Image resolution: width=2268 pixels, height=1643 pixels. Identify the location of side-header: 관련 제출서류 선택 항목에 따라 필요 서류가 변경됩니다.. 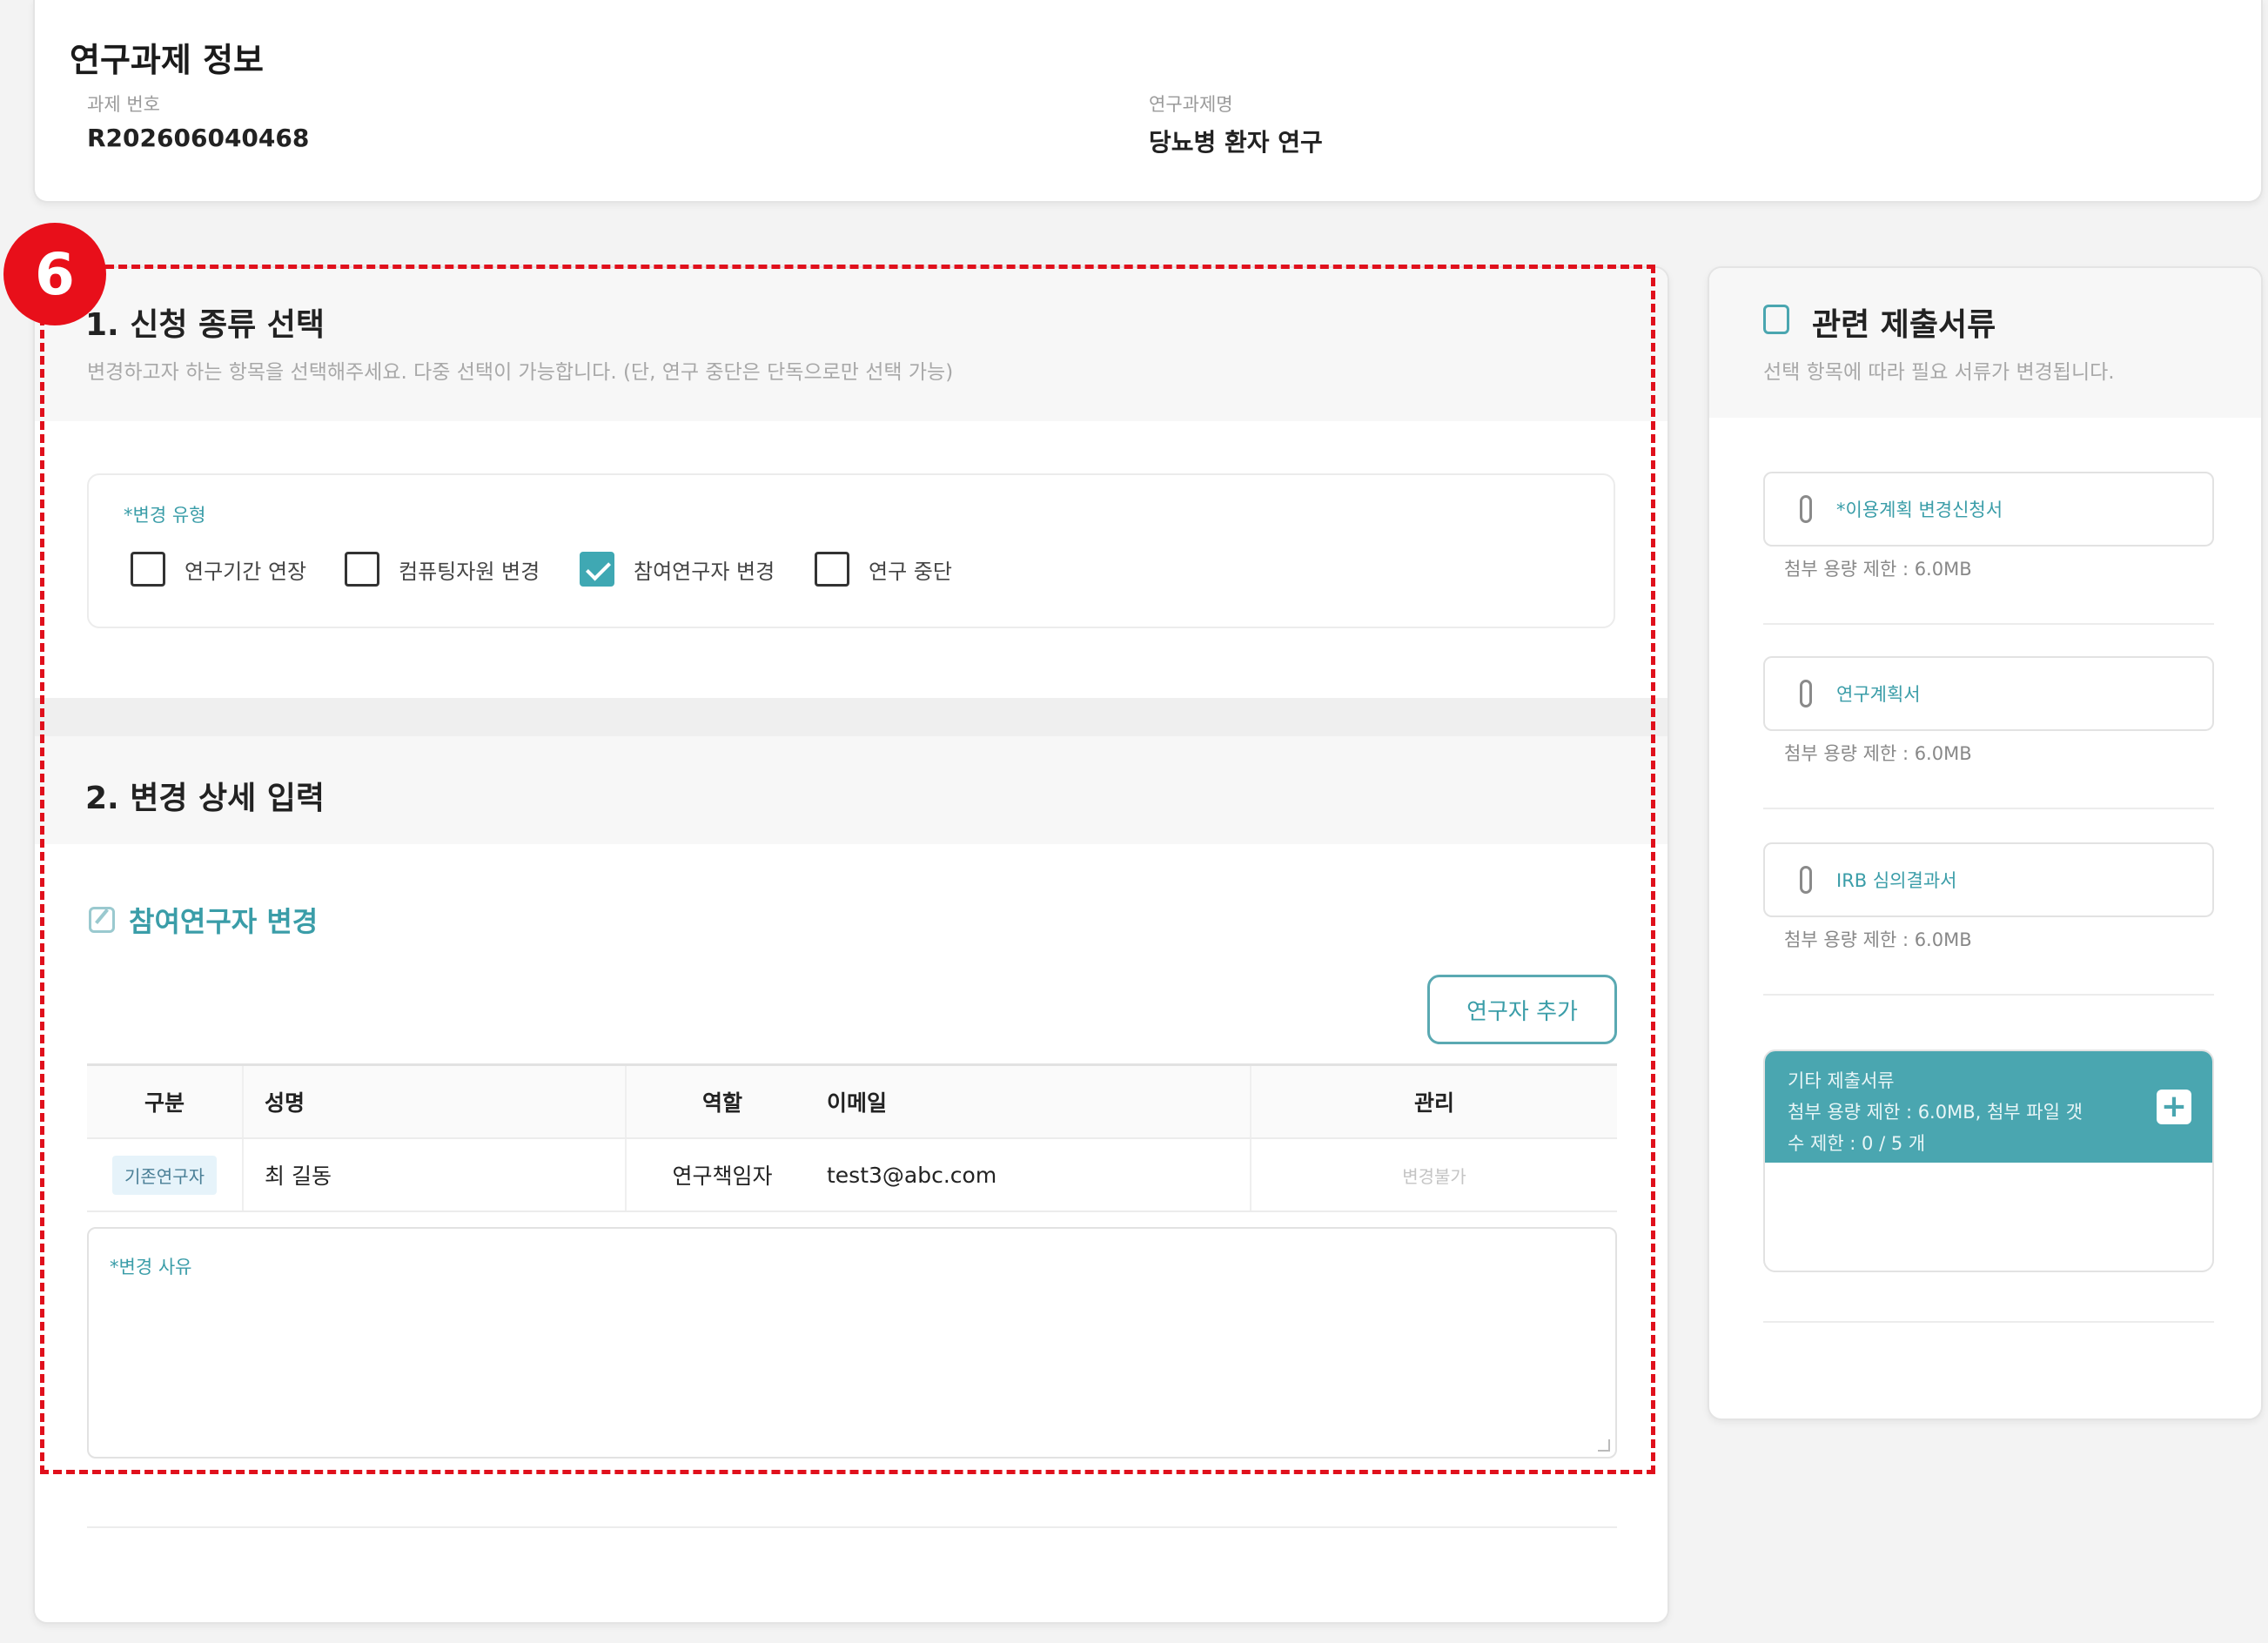
(1985, 343).